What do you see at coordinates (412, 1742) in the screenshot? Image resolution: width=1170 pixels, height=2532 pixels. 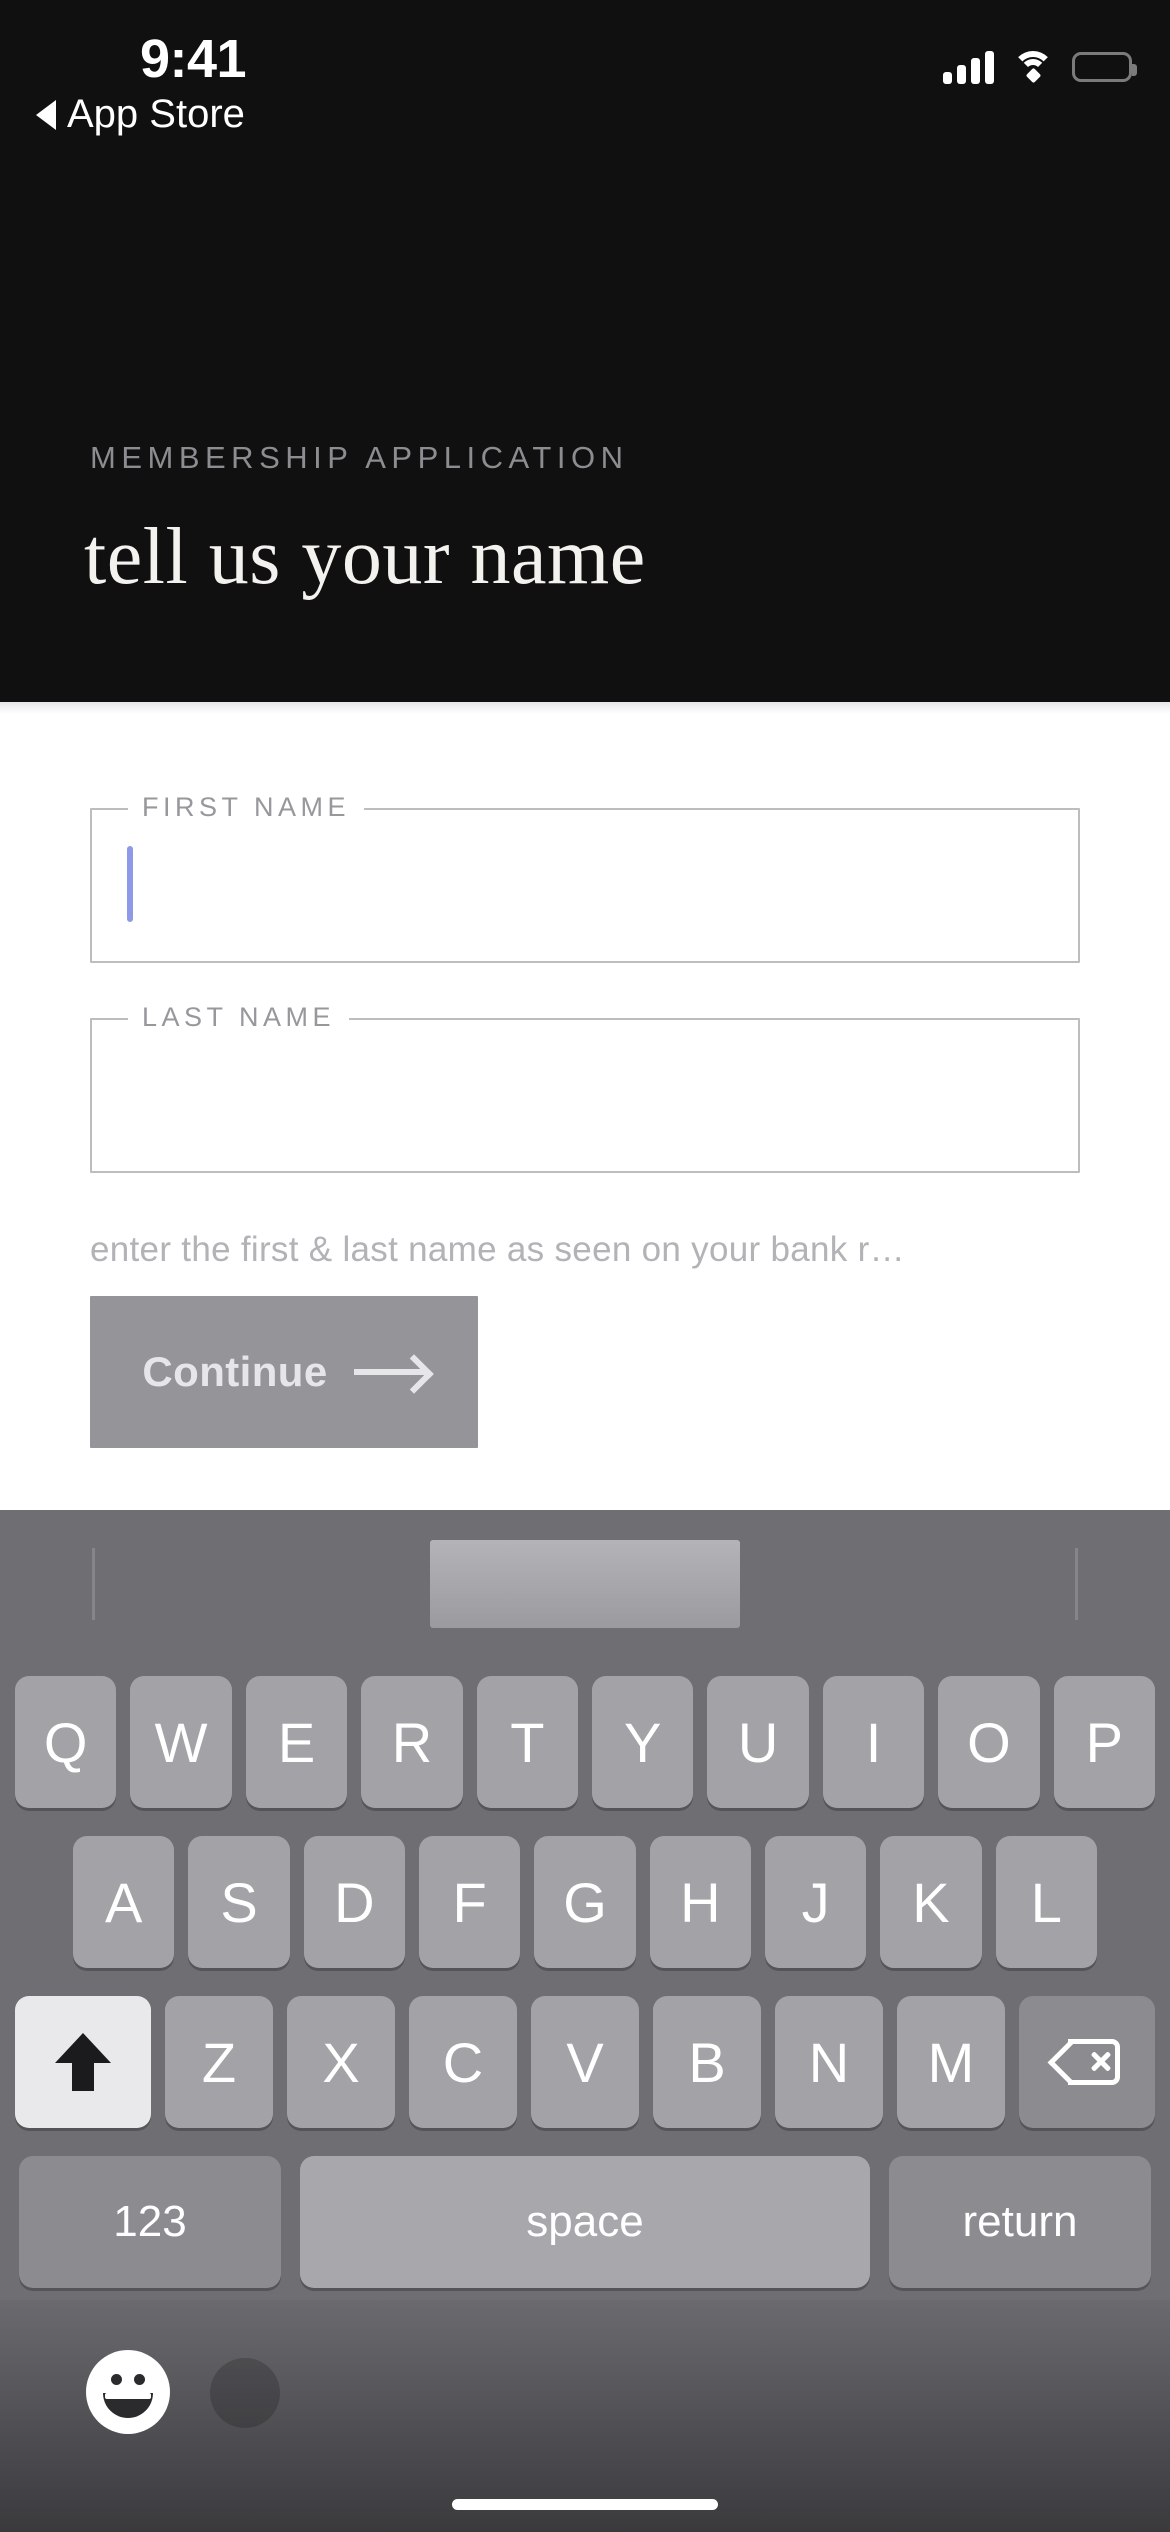 I see `key-r: R` at bounding box center [412, 1742].